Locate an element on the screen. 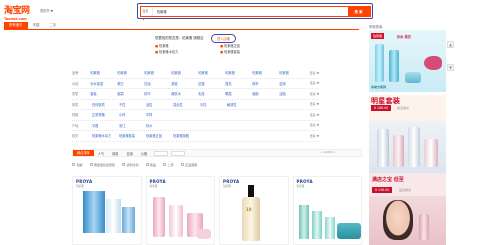  attribute-value: 美白 is located at coordinates (130, 83).